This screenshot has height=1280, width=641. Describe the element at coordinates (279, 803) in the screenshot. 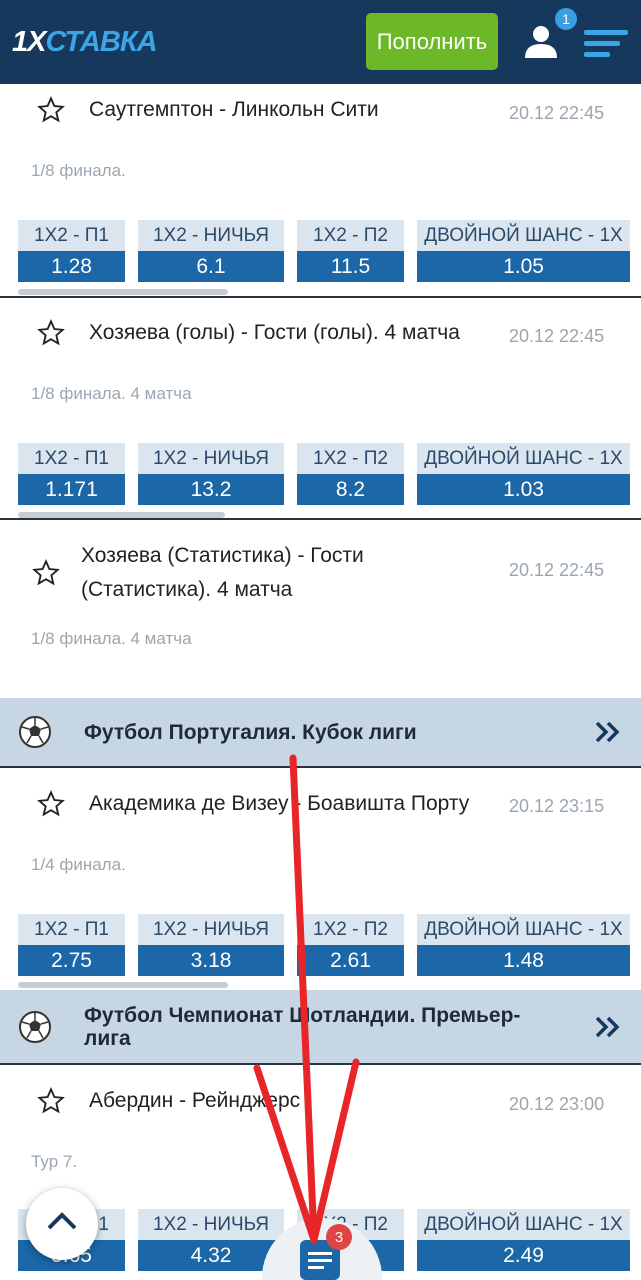

I see `match-teams: Академика де Визеу - Боавишта Порту` at that location.